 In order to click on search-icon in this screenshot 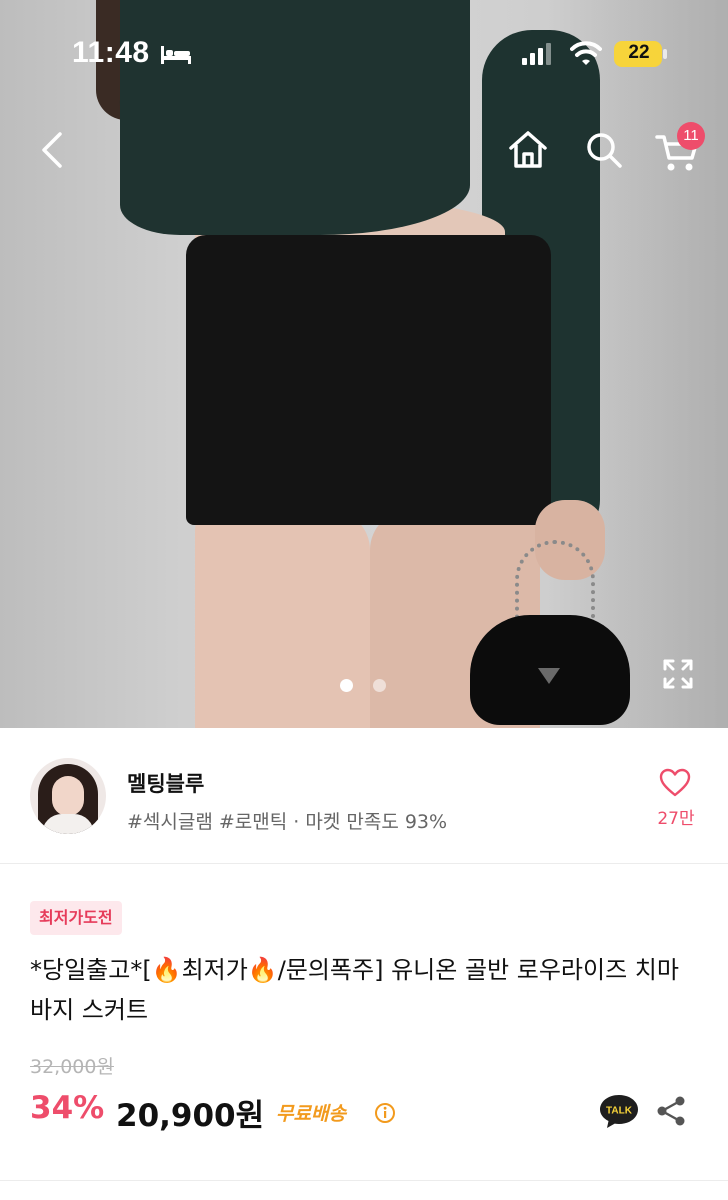, I will do `click(604, 150)`.